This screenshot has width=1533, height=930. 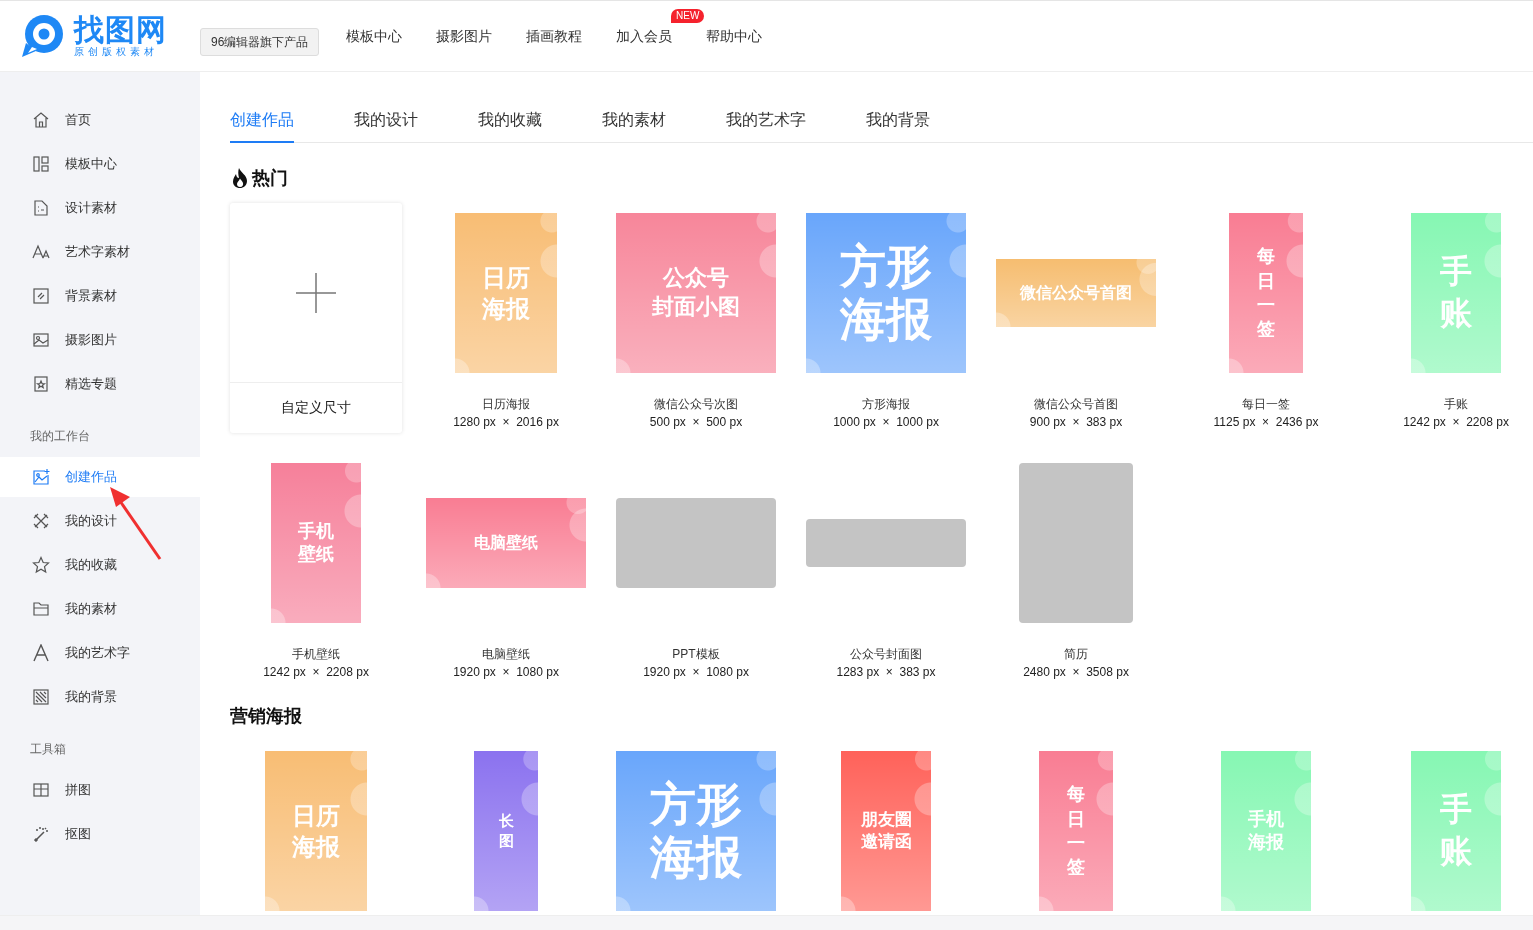 What do you see at coordinates (554, 35) in the screenshot?
I see `nav-link: 插画教程` at bounding box center [554, 35].